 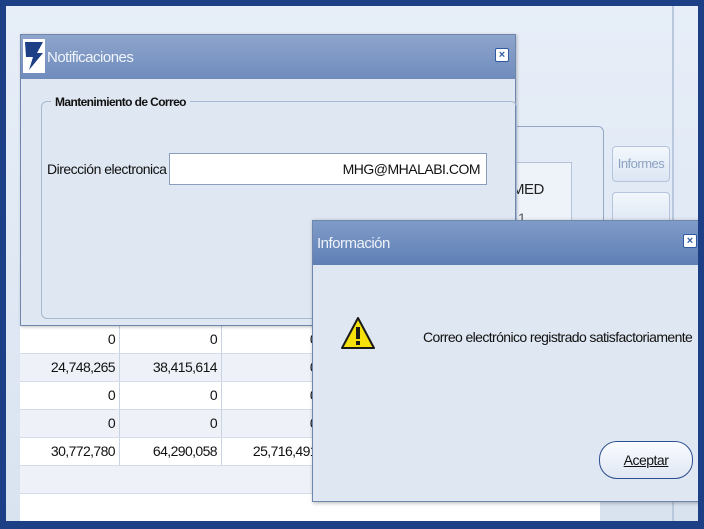 What do you see at coordinates (268, 57) in the screenshot?
I see `notificaciones-title-bar: Notificaciones ×` at bounding box center [268, 57].